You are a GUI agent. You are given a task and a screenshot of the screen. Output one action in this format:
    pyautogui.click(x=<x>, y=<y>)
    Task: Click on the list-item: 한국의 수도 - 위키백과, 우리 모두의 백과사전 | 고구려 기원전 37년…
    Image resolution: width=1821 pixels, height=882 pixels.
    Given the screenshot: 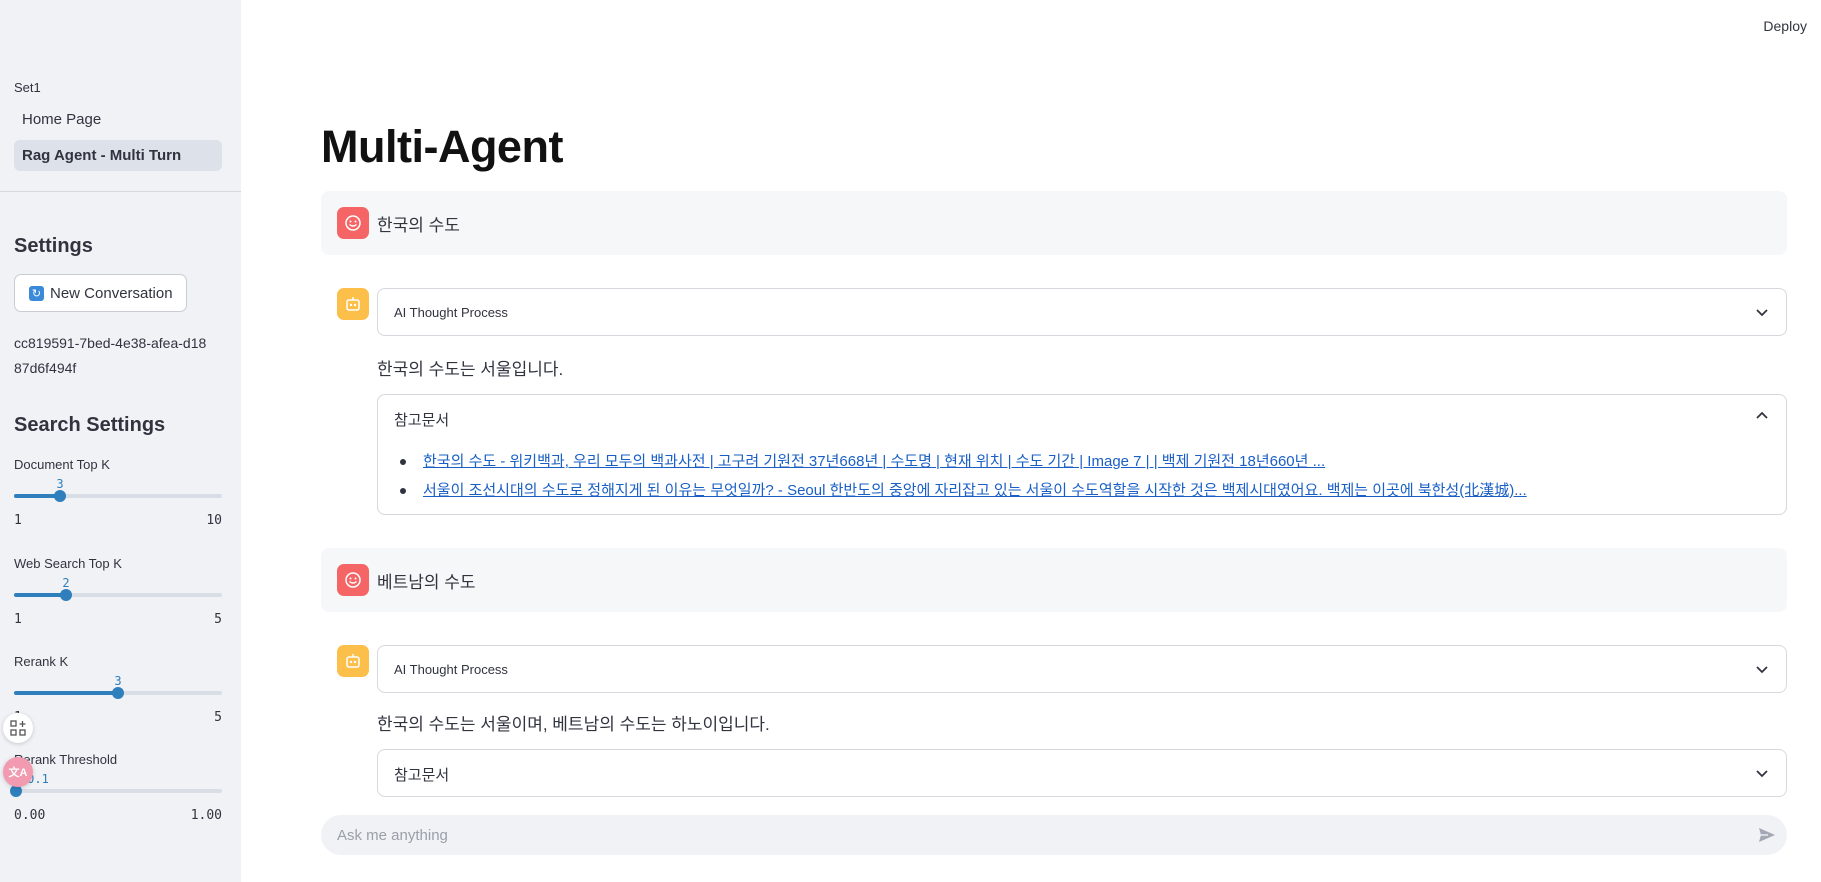 What is the action you would take?
    pyautogui.click(x=963, y=461)
    